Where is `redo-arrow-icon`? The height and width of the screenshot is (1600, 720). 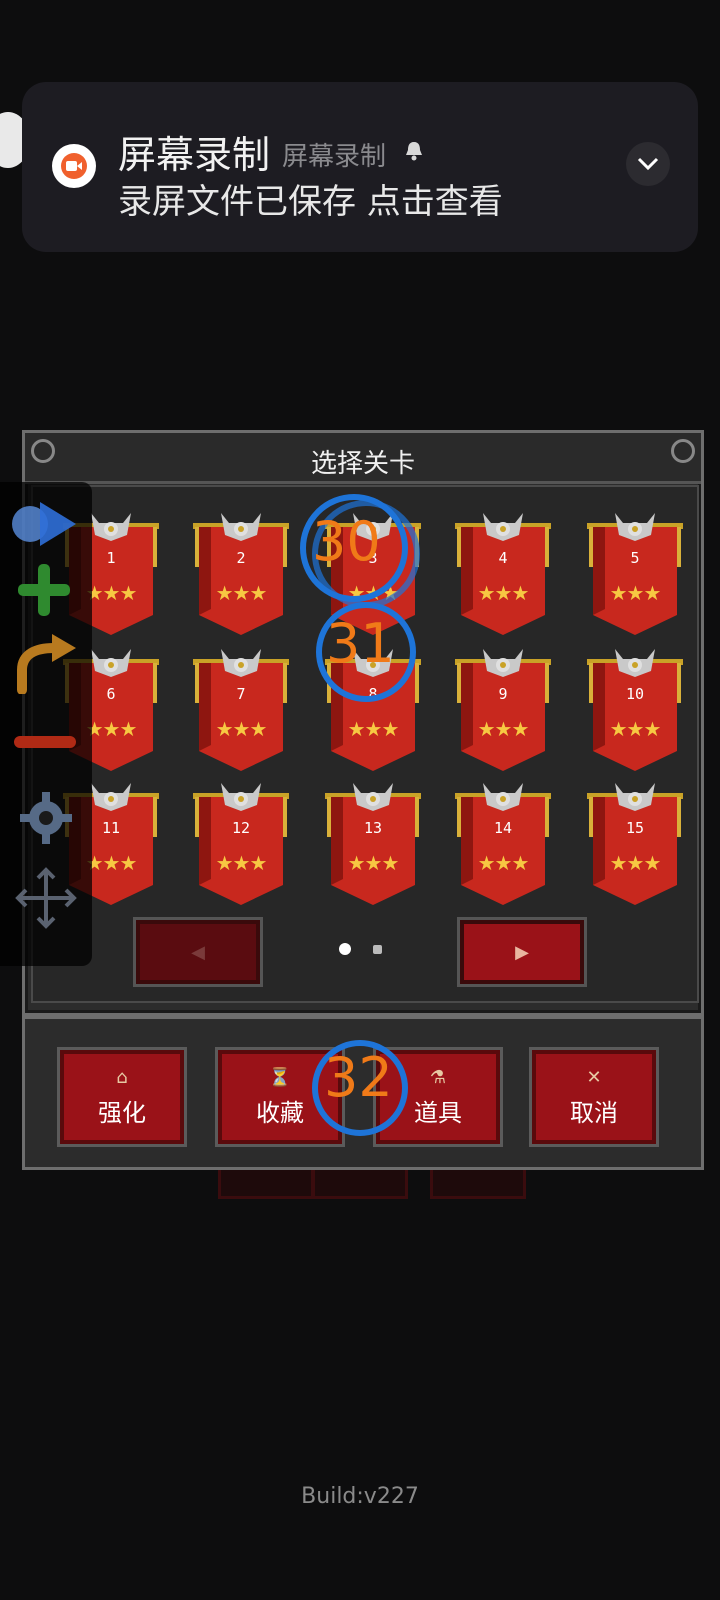 redo-arrow-icon is located at coordinates (46, 666).